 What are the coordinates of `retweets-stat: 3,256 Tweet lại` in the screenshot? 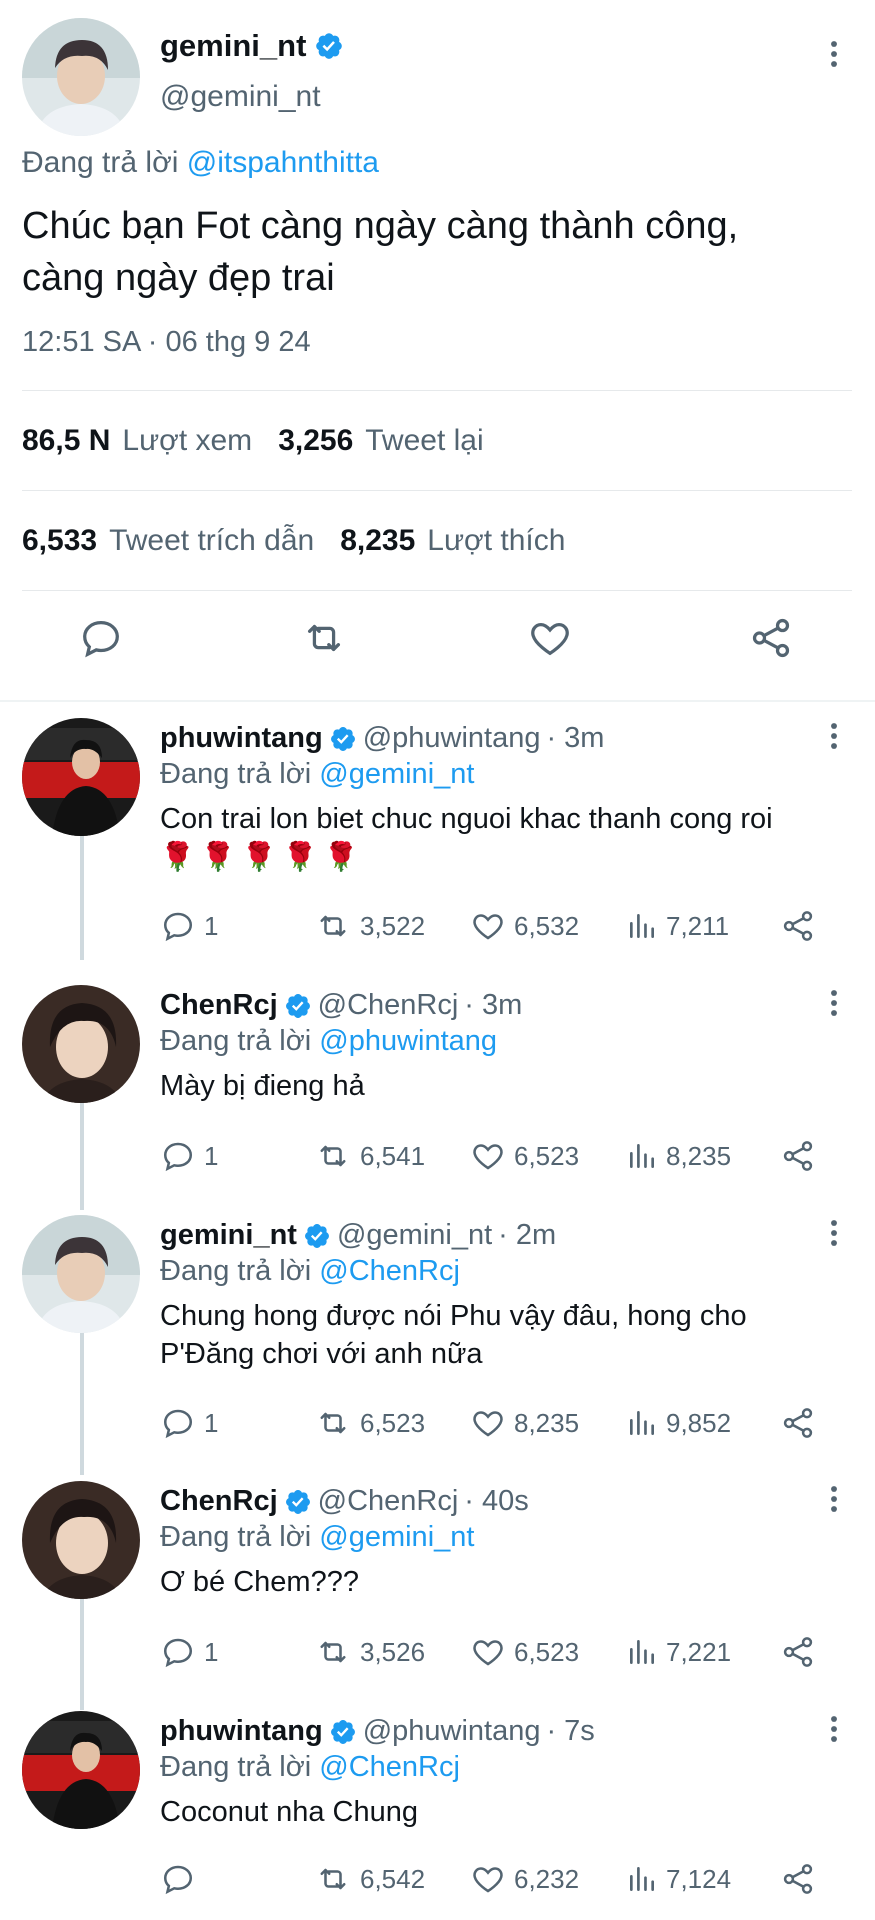 It's located at (380, 441).